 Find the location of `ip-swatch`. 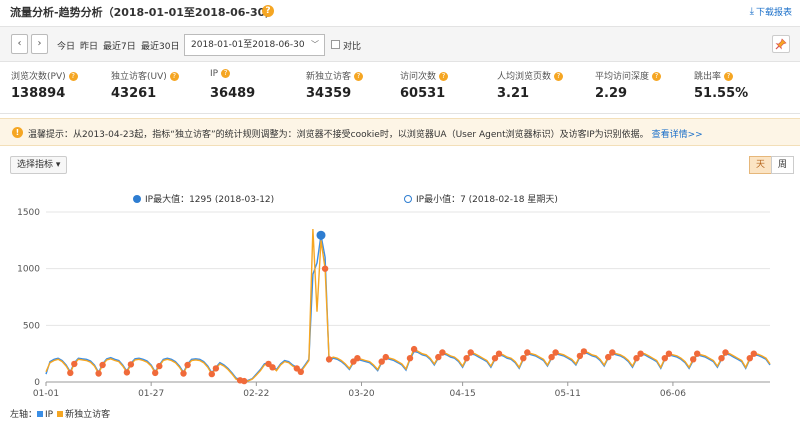

ip-swatch is located at coordinates (40, 414).